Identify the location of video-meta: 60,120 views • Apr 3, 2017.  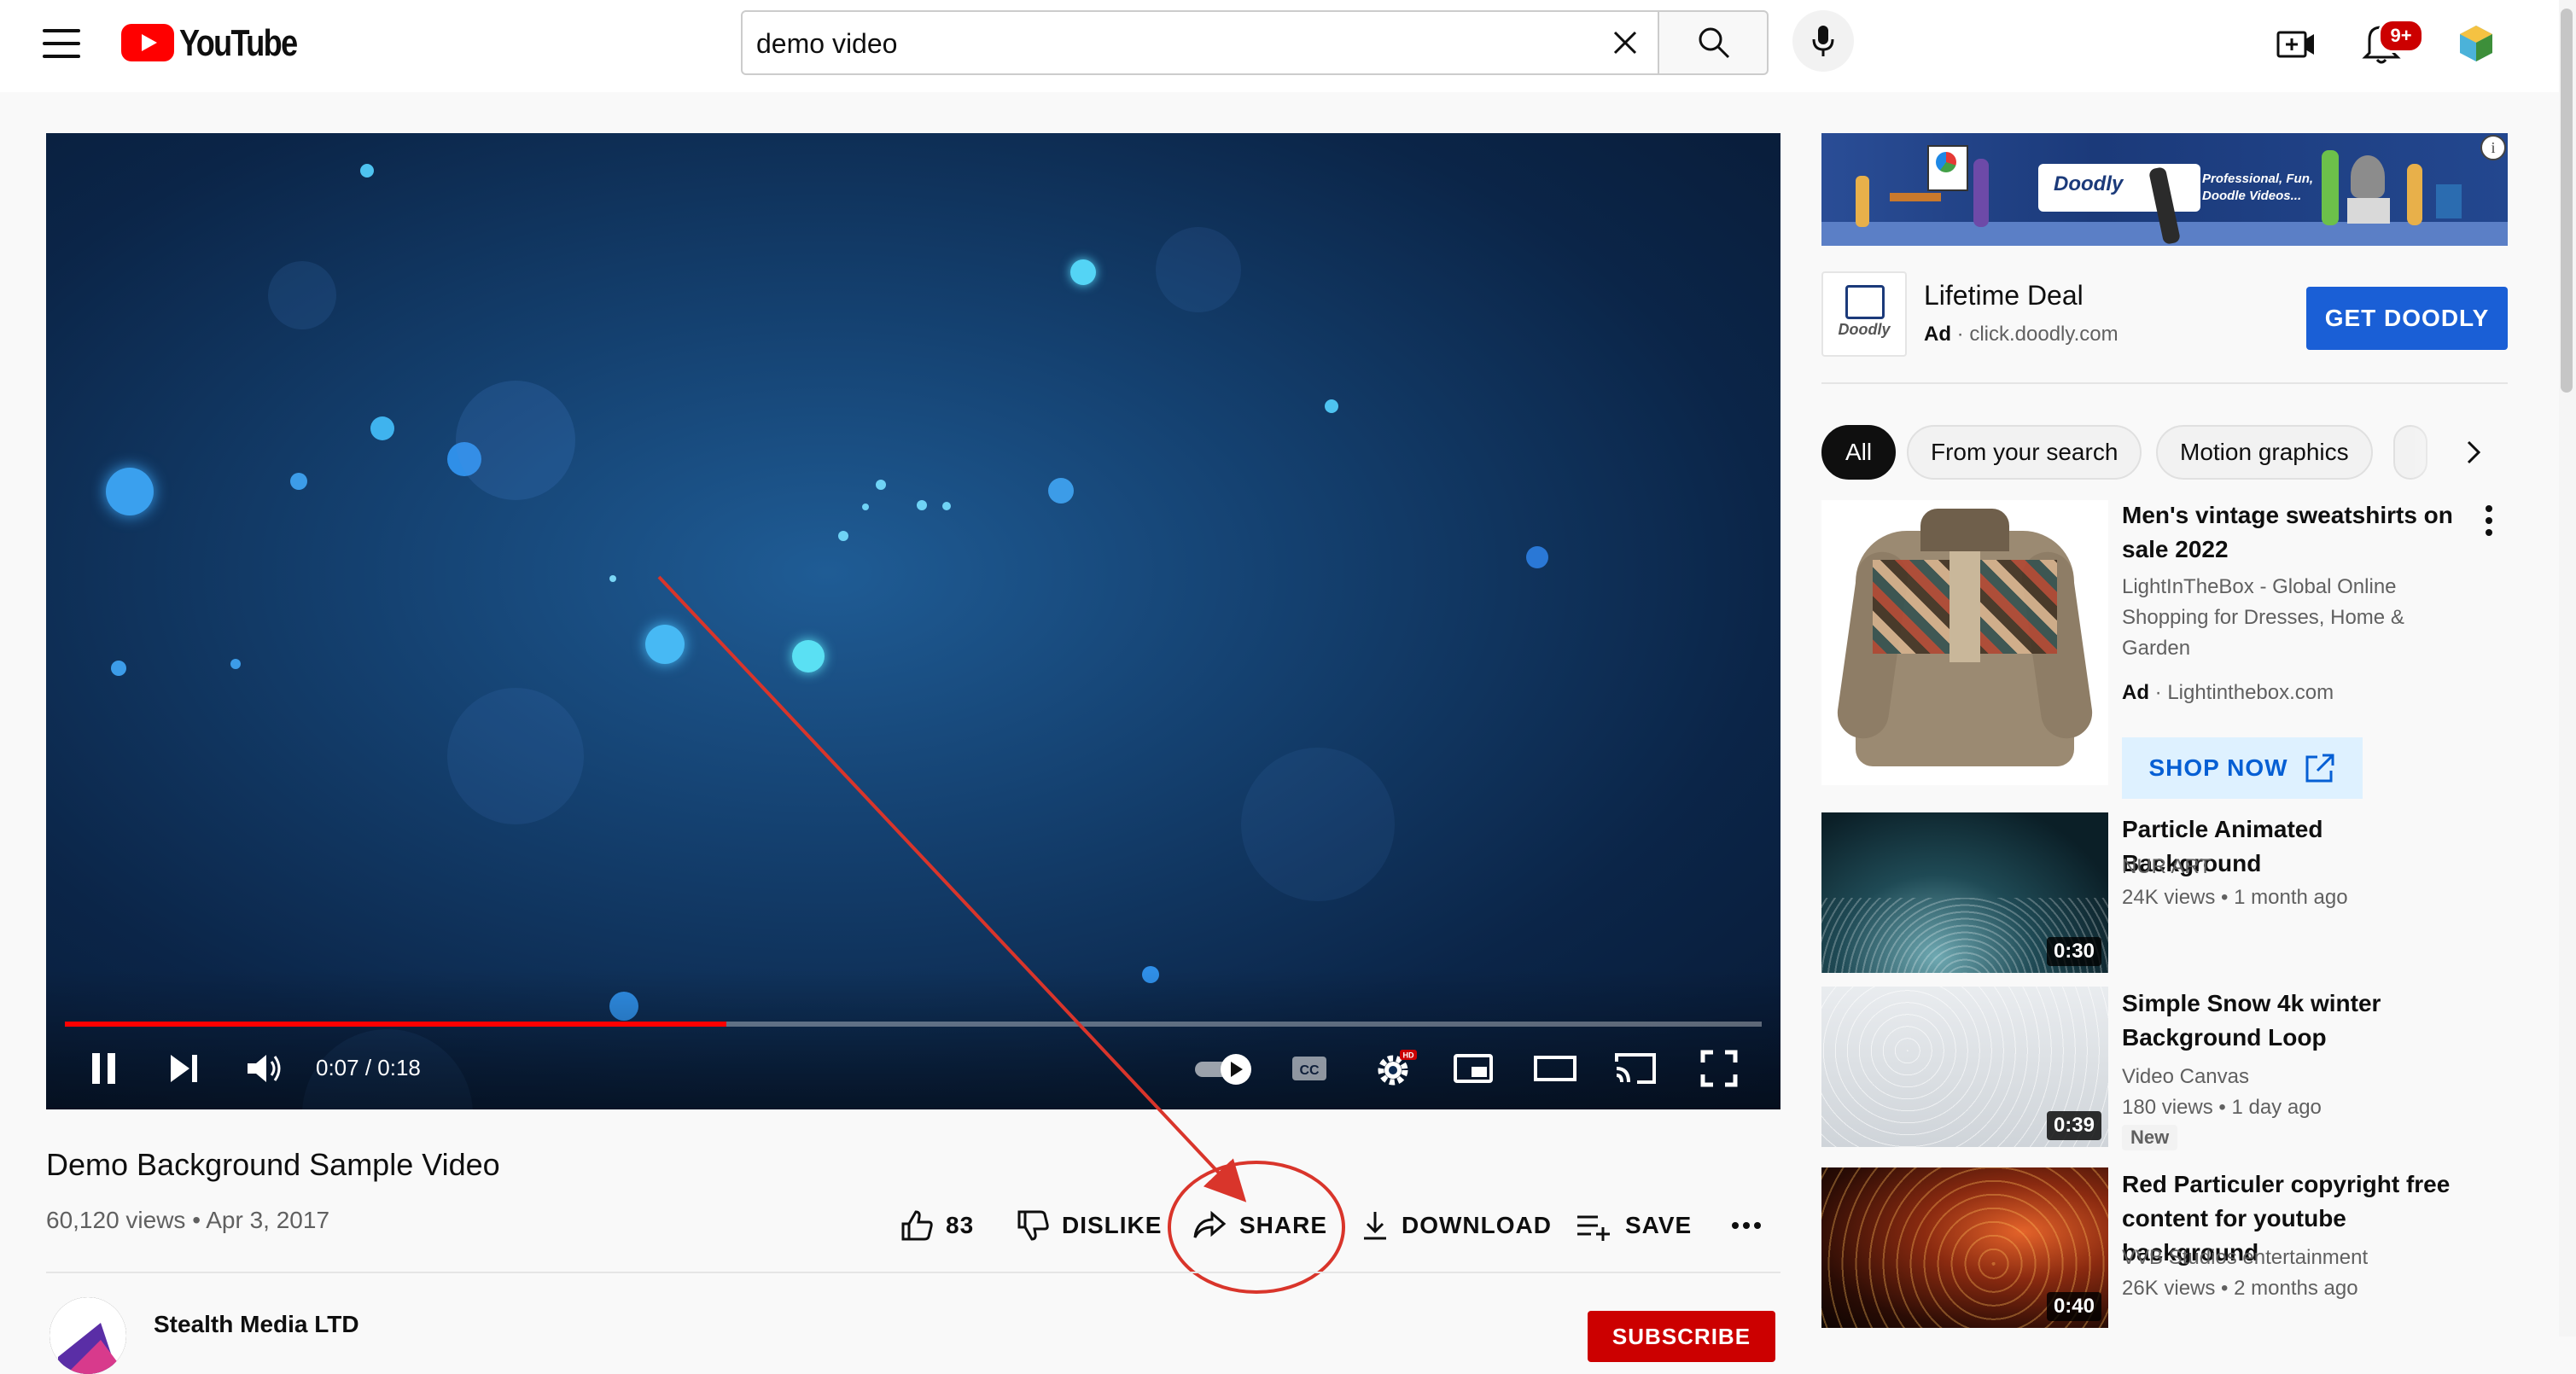
(188, 1220).